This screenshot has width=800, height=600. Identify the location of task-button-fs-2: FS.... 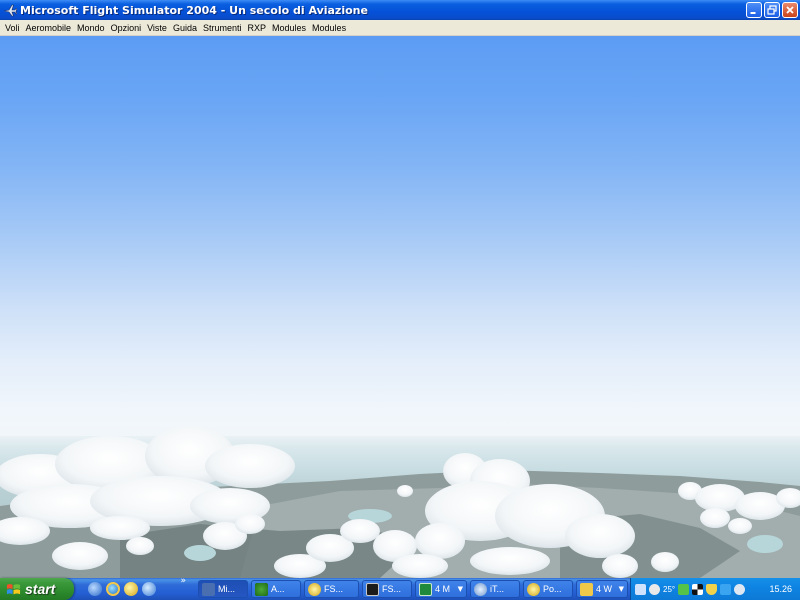
(387, 589).